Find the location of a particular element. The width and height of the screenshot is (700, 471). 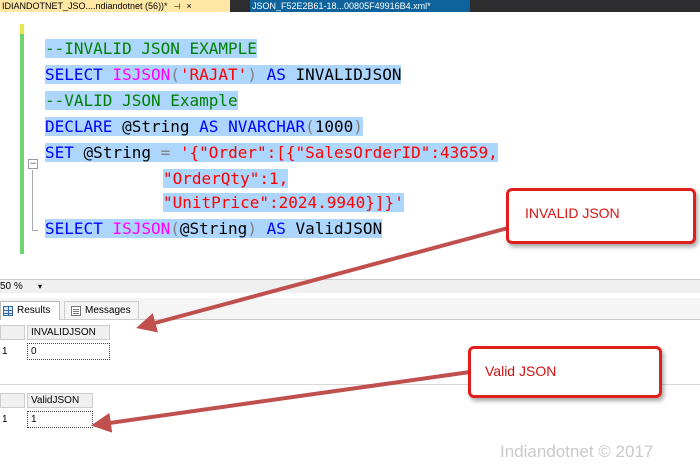

code-string: 'RAJAT' is located at coordinates (213, 74).